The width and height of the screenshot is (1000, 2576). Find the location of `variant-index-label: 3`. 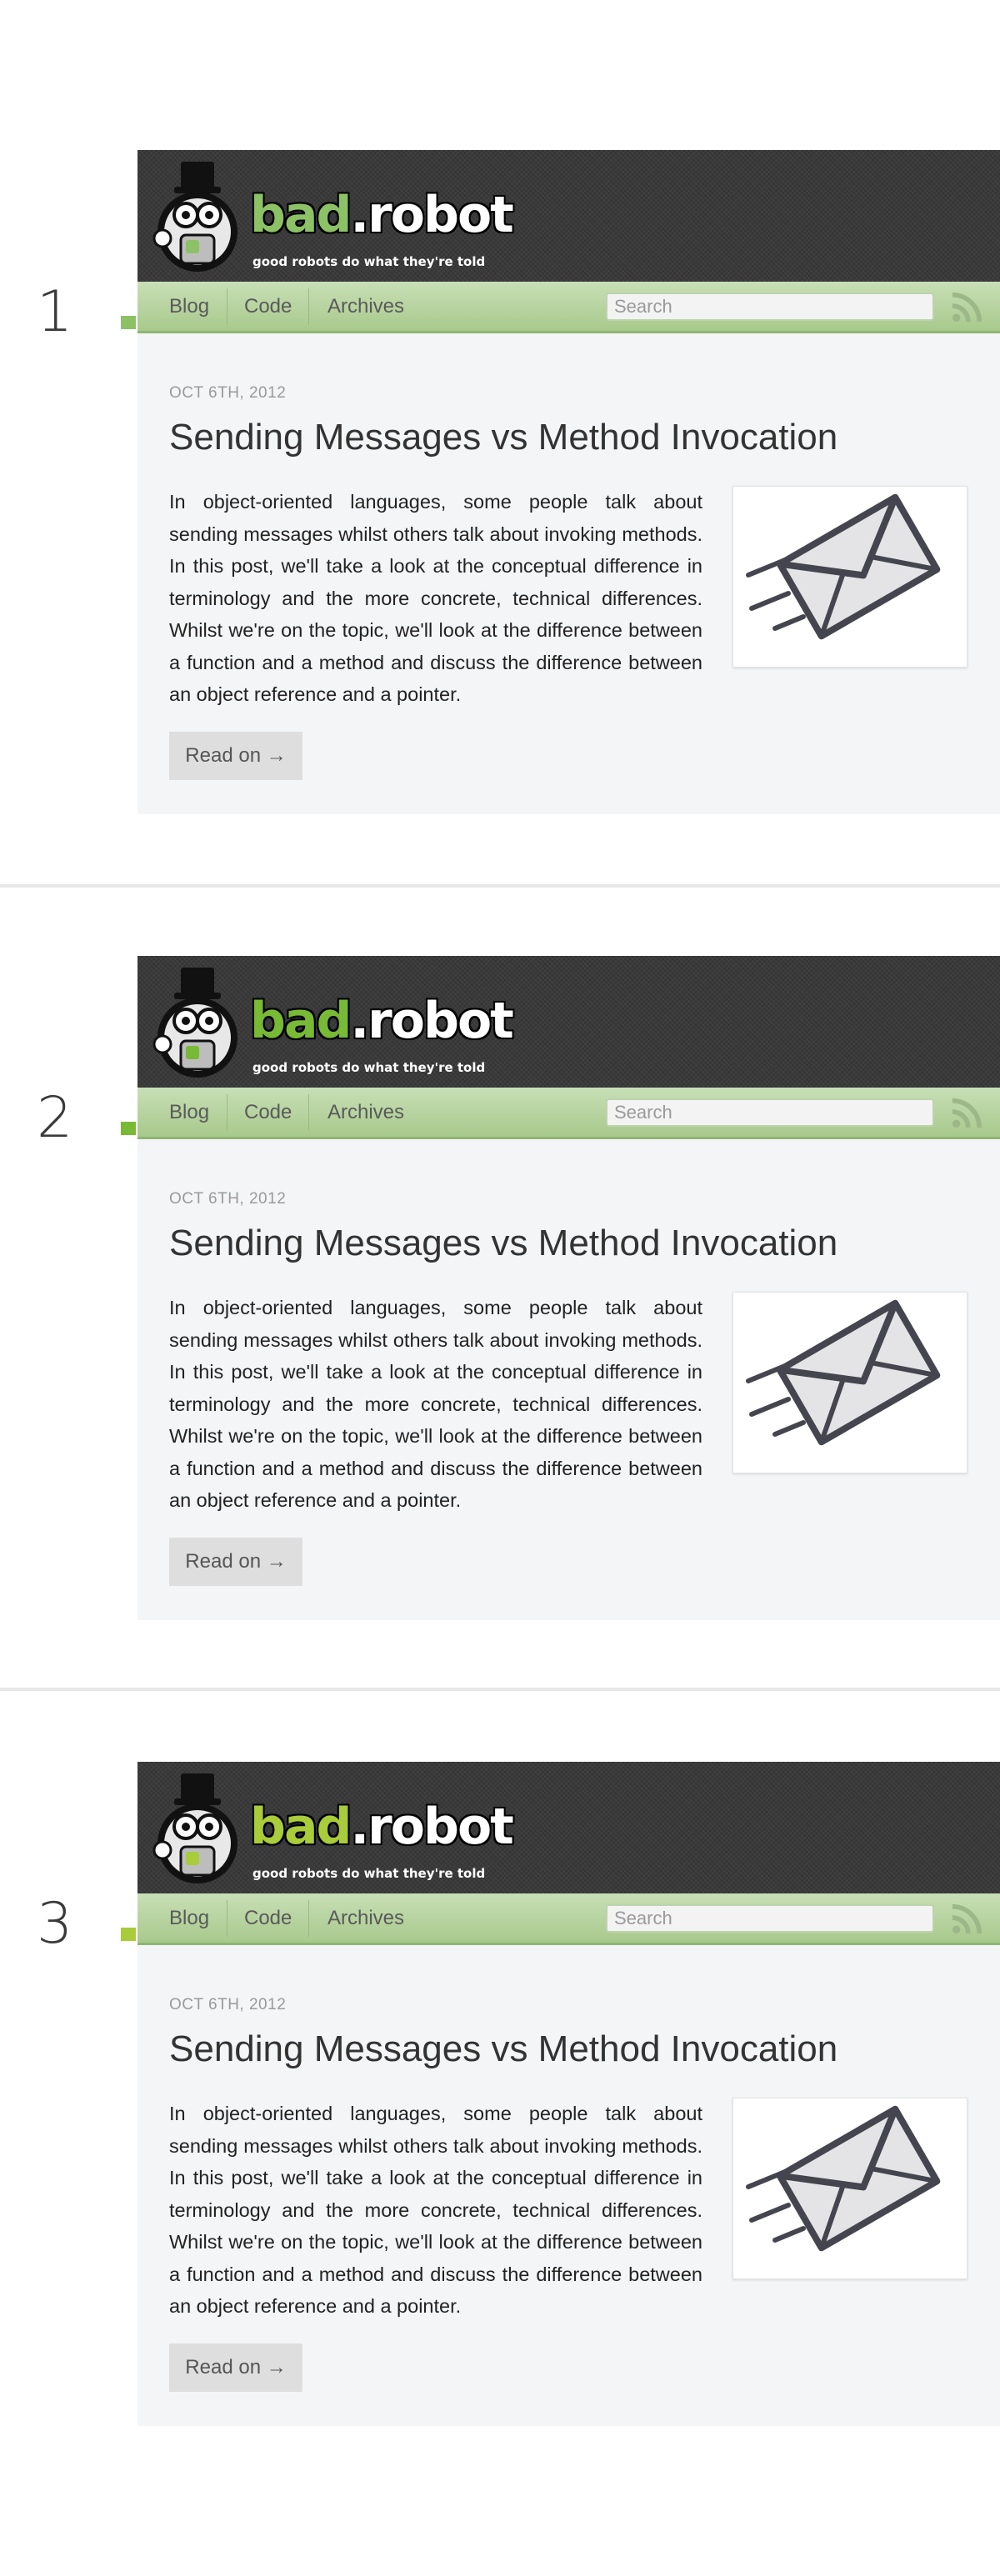

variant-index-label: 3 is located at coordinates (55, 1924).